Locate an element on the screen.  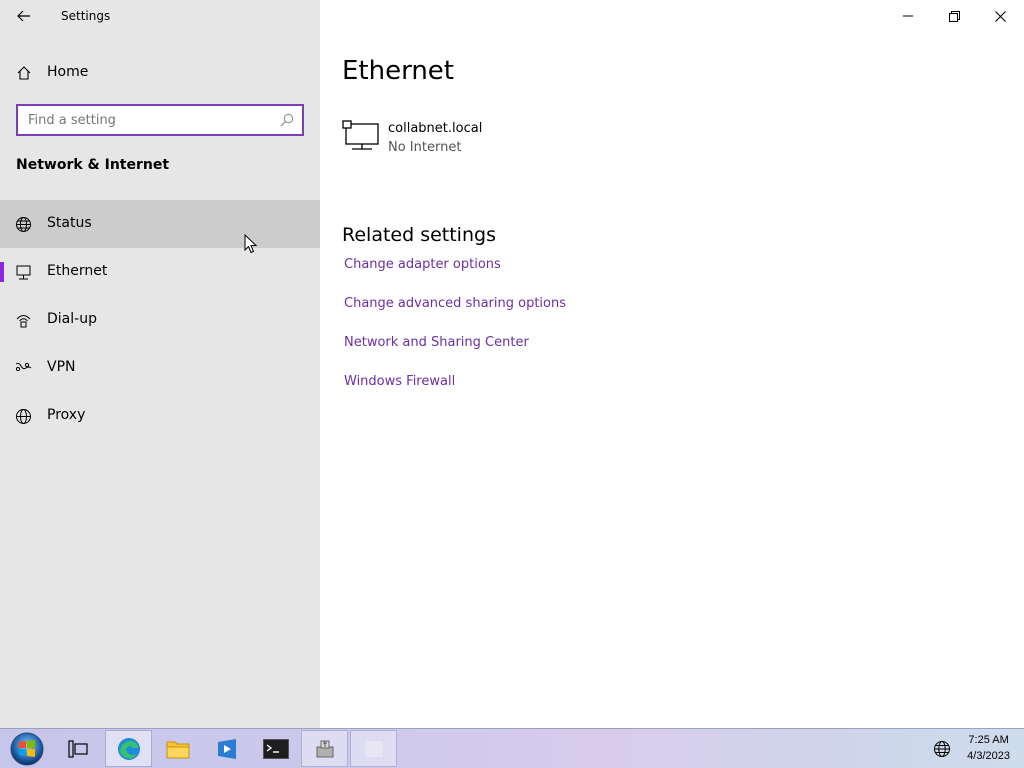
edge-browser-icon is located at coordinates (128, 748).